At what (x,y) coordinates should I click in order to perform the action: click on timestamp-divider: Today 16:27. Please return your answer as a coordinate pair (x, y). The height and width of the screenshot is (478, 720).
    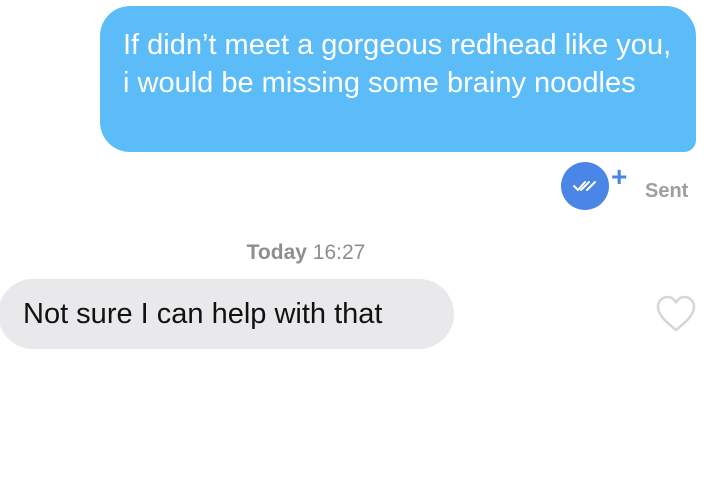
    Looking at the image, I should click on (306, 253).